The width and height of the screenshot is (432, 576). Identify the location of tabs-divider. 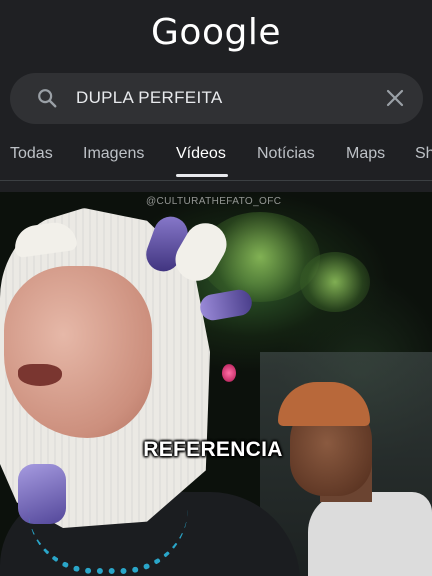
(216, 180).